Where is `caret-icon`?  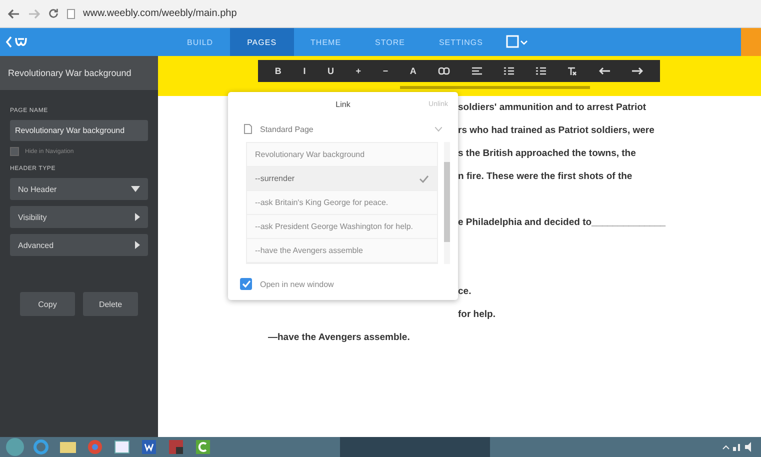 caret-icon is located at coordinates (438, 129).